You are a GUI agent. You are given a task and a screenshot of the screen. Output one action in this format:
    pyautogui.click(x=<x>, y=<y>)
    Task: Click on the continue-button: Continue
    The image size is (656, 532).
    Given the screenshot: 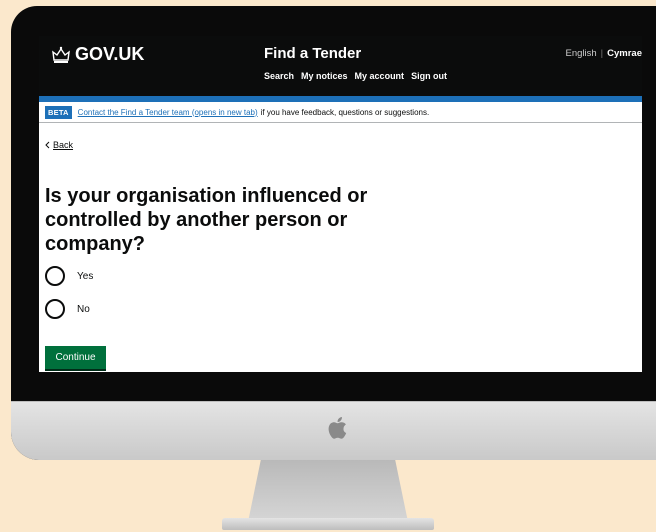 What is the action you would take?
    pyautogui.click(x=75, y=357)
    